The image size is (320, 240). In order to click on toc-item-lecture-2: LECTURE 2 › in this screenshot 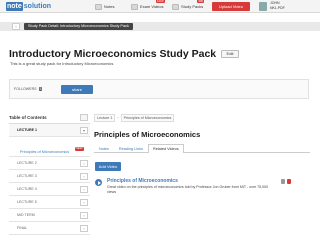, I will do `click(49, 163)`.